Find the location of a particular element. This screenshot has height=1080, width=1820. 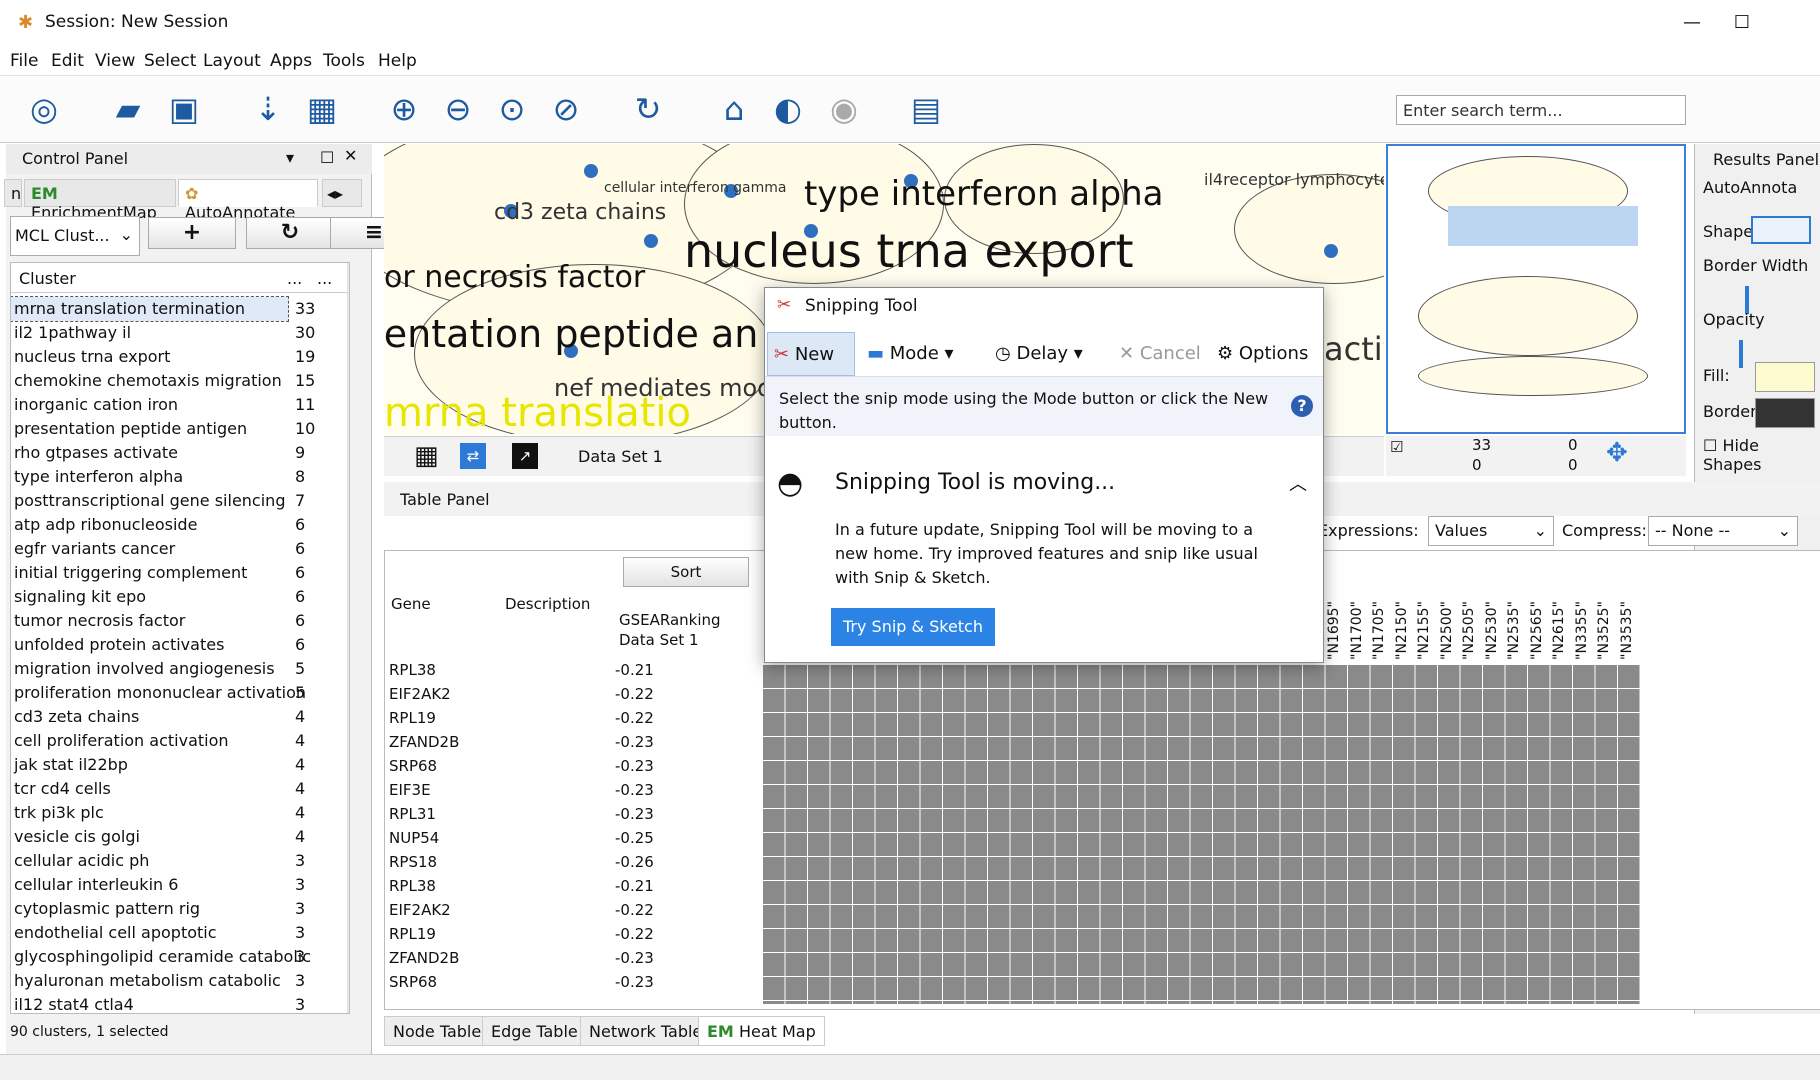

cluster-row: cellular acidic ph 3 is located at coordinates (161, 861).